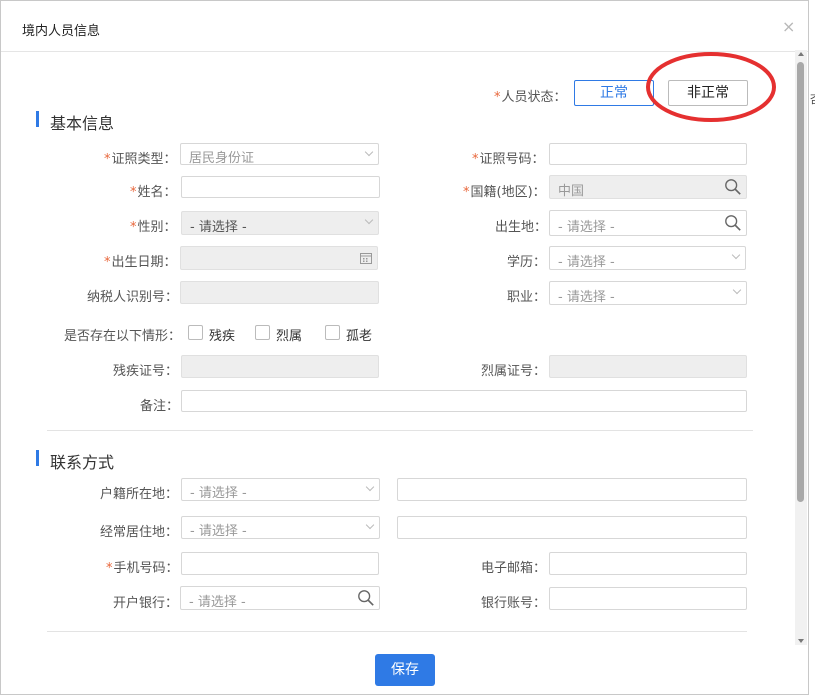  I want to click on status-normal-button: 正常, so click(614, 93).